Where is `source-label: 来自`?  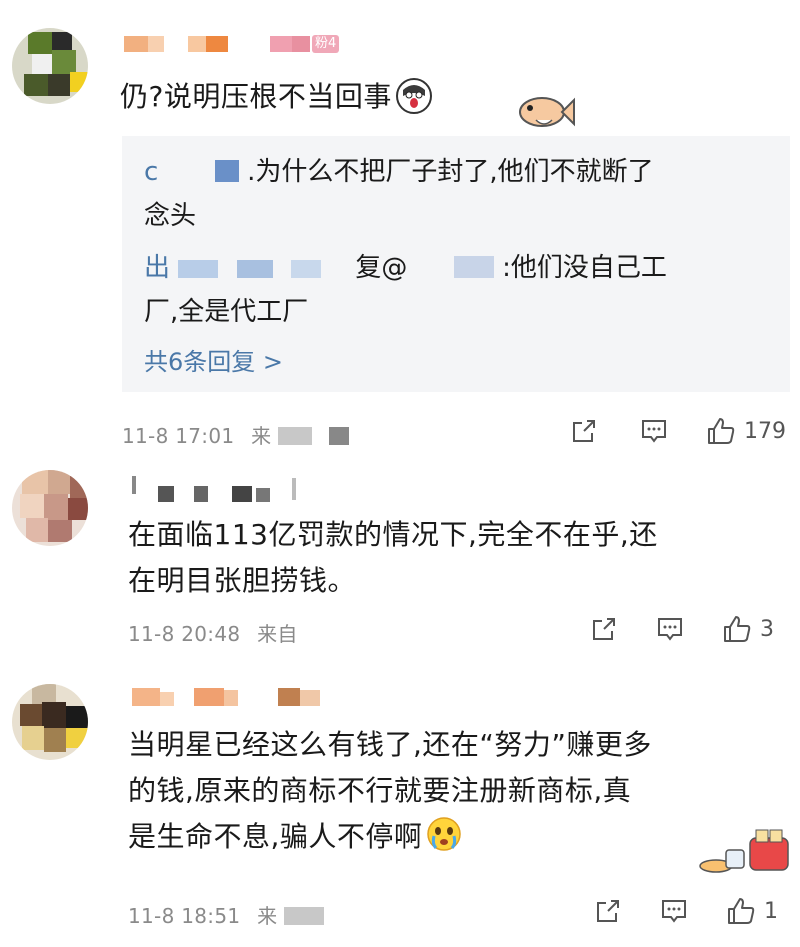 source-label: 来自 is located at coordinates (277, 634).